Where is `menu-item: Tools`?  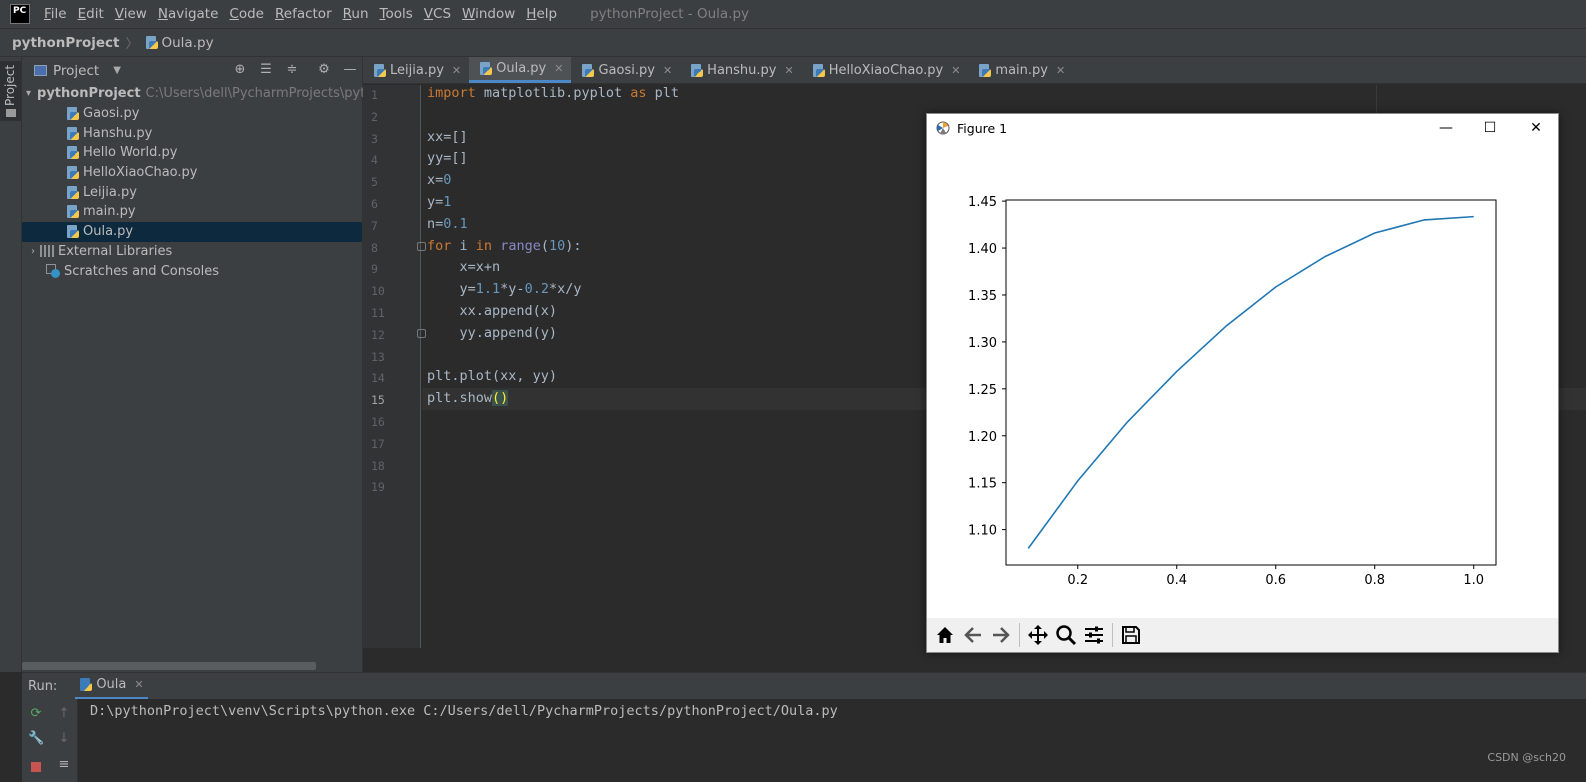 menu-item: Tools is located at coordinates (396, 14).